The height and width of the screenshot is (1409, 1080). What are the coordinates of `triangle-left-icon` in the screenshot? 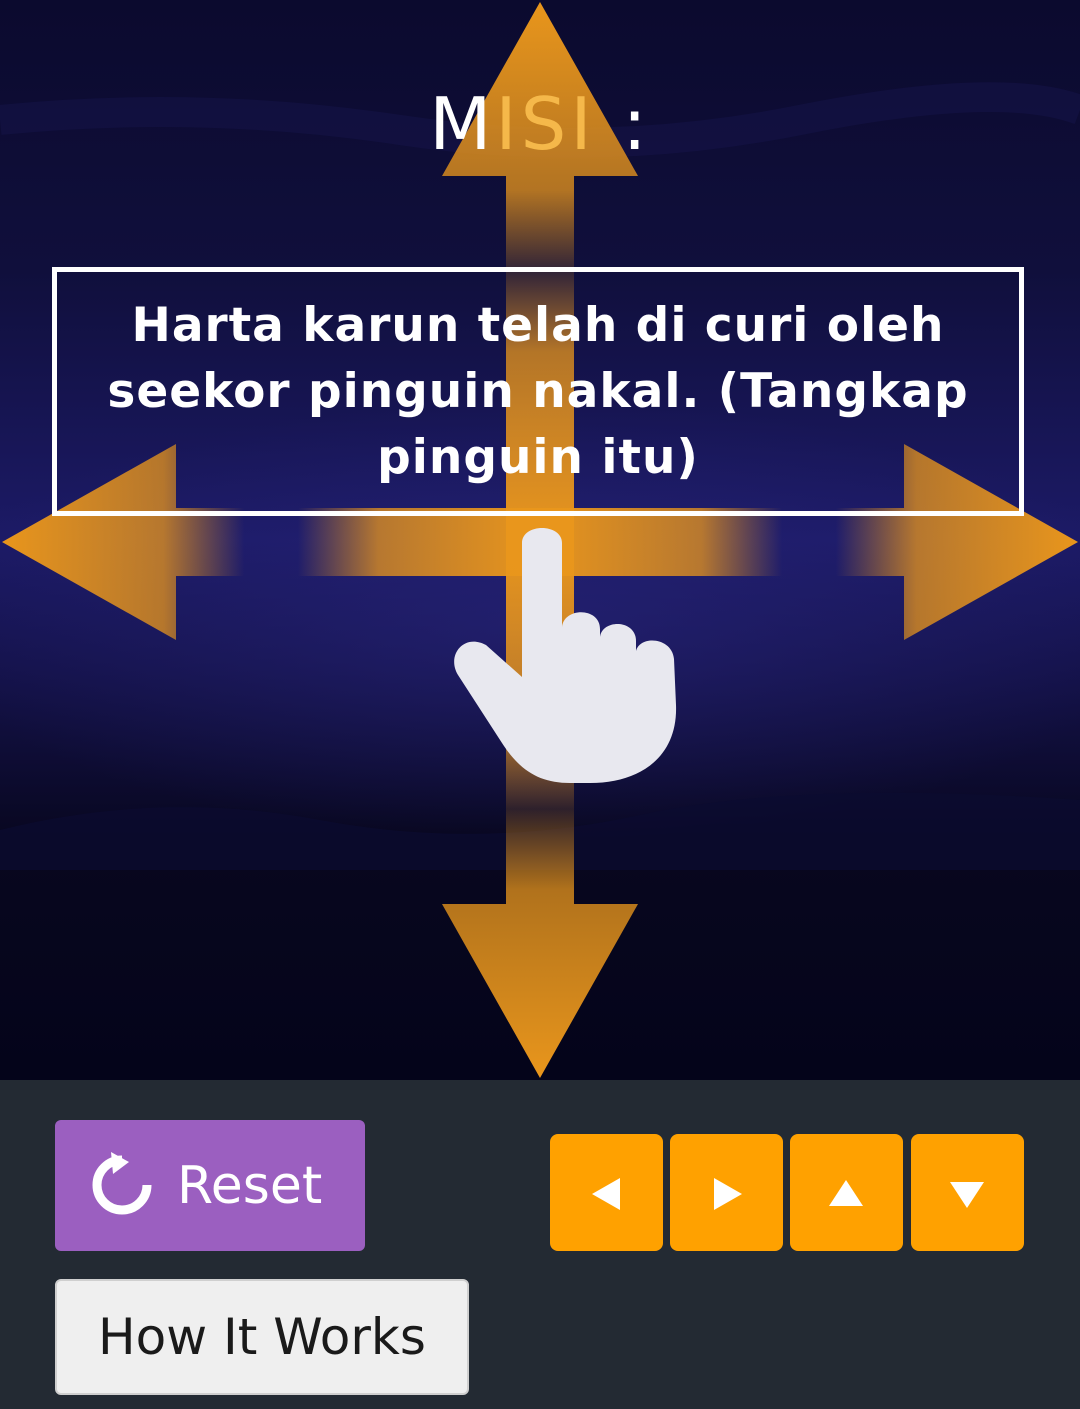 It's located at (606, 1194).